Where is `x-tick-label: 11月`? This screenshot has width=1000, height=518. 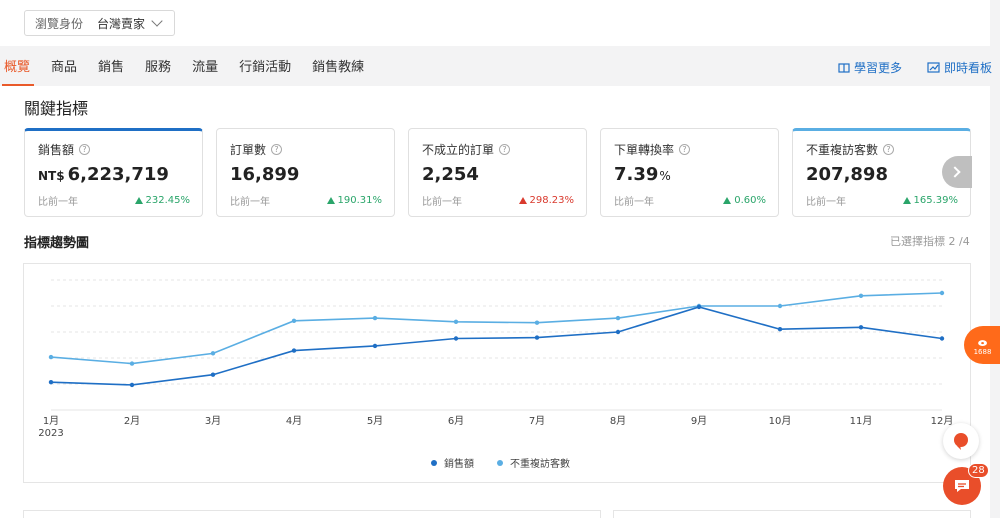 x-tick-label: 11月 is located at coordinates (861, 421).